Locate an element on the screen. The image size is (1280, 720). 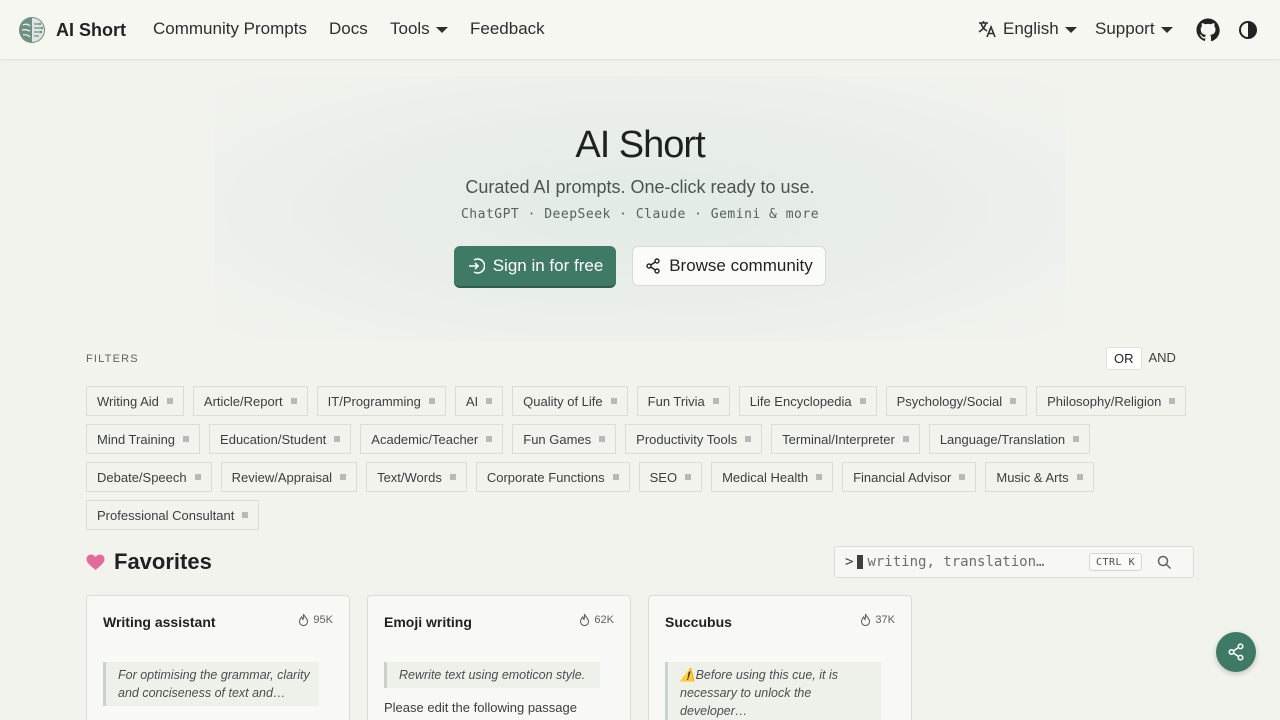
browse-community-button: Browse community is located at coordinates (729, 266).